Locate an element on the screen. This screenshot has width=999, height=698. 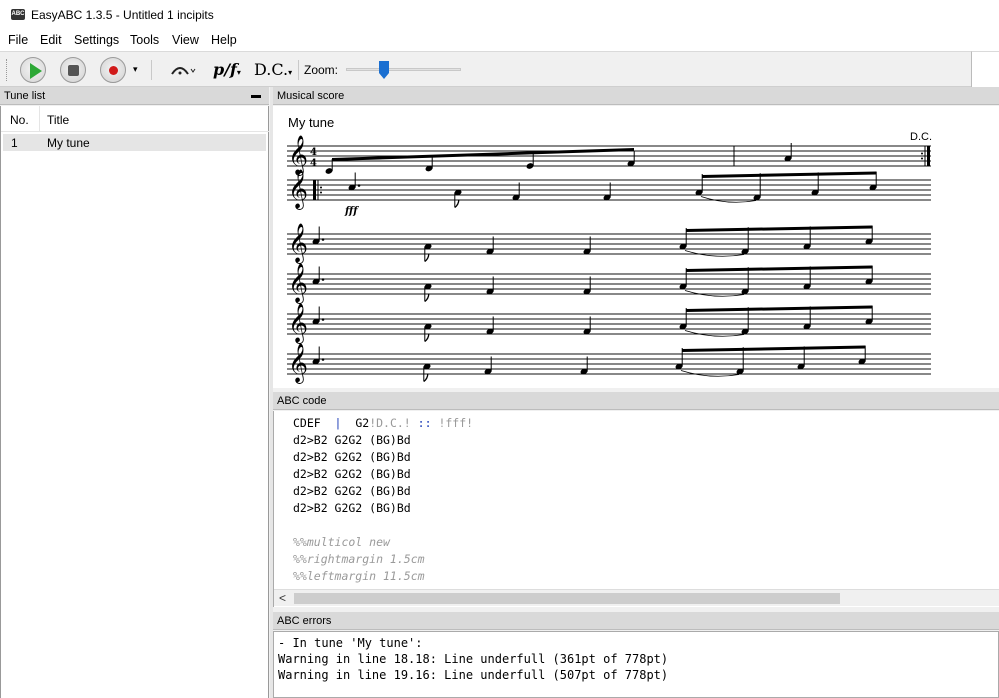
menu-bar: File Edit Settings Tools View Help is located at coordinates (499, 41).